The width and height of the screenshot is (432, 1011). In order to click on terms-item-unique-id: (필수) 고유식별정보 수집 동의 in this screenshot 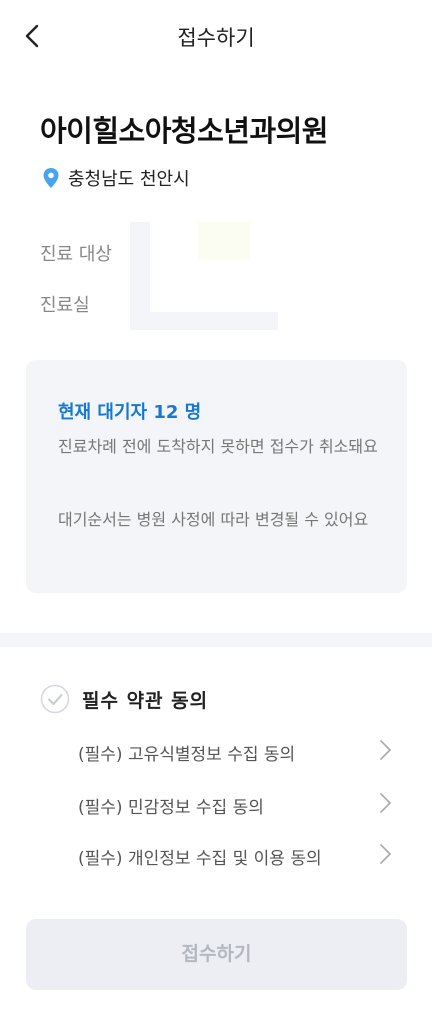, I will do `click(238, 752)`.